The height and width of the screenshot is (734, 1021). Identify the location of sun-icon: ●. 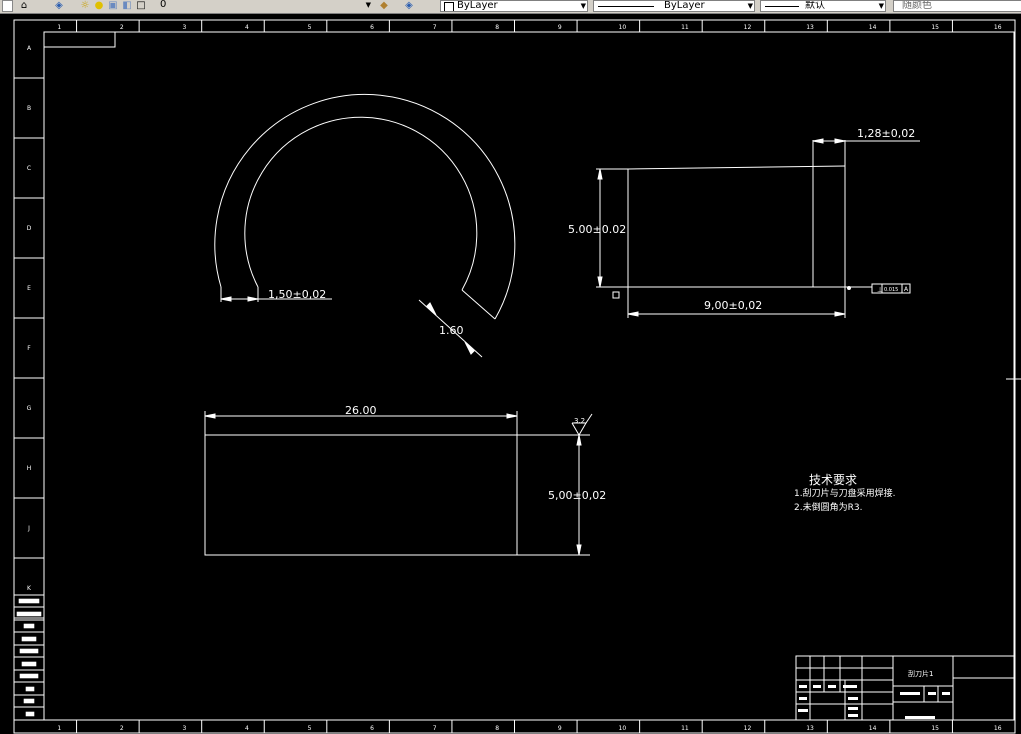
(99, 6).